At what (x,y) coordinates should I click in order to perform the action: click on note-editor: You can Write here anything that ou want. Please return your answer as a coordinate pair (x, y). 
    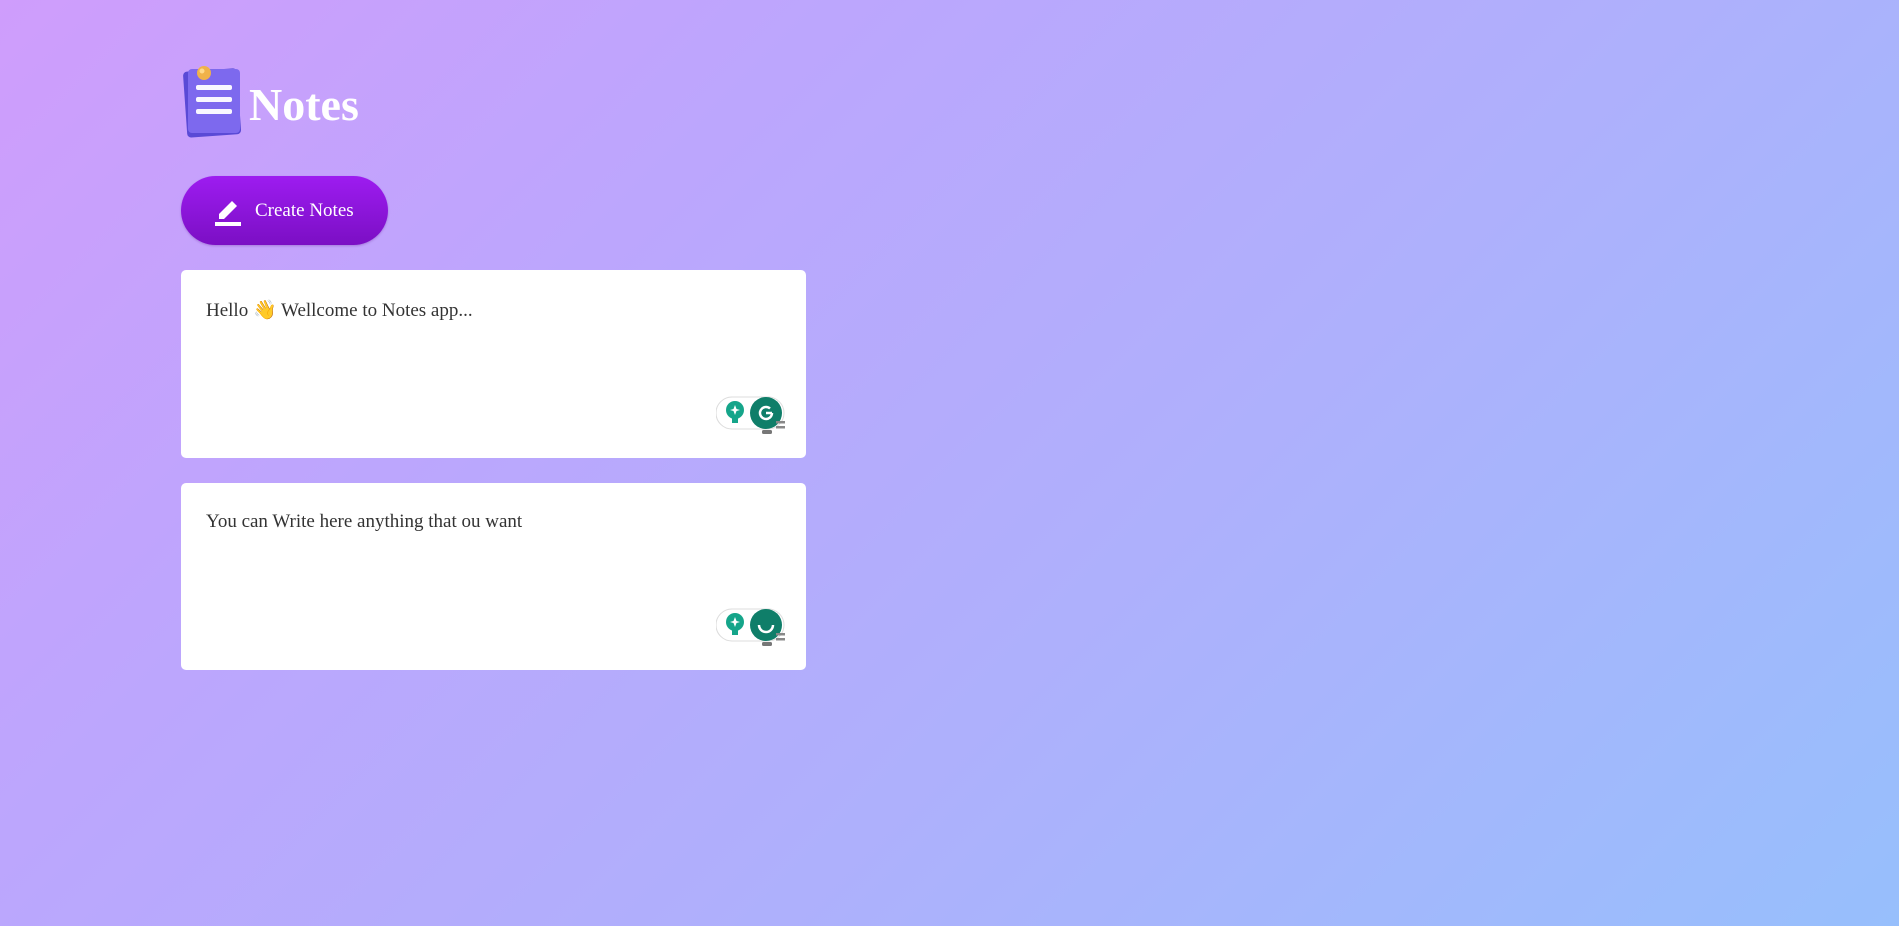
    Looking at the image, I should click on (493, 576).